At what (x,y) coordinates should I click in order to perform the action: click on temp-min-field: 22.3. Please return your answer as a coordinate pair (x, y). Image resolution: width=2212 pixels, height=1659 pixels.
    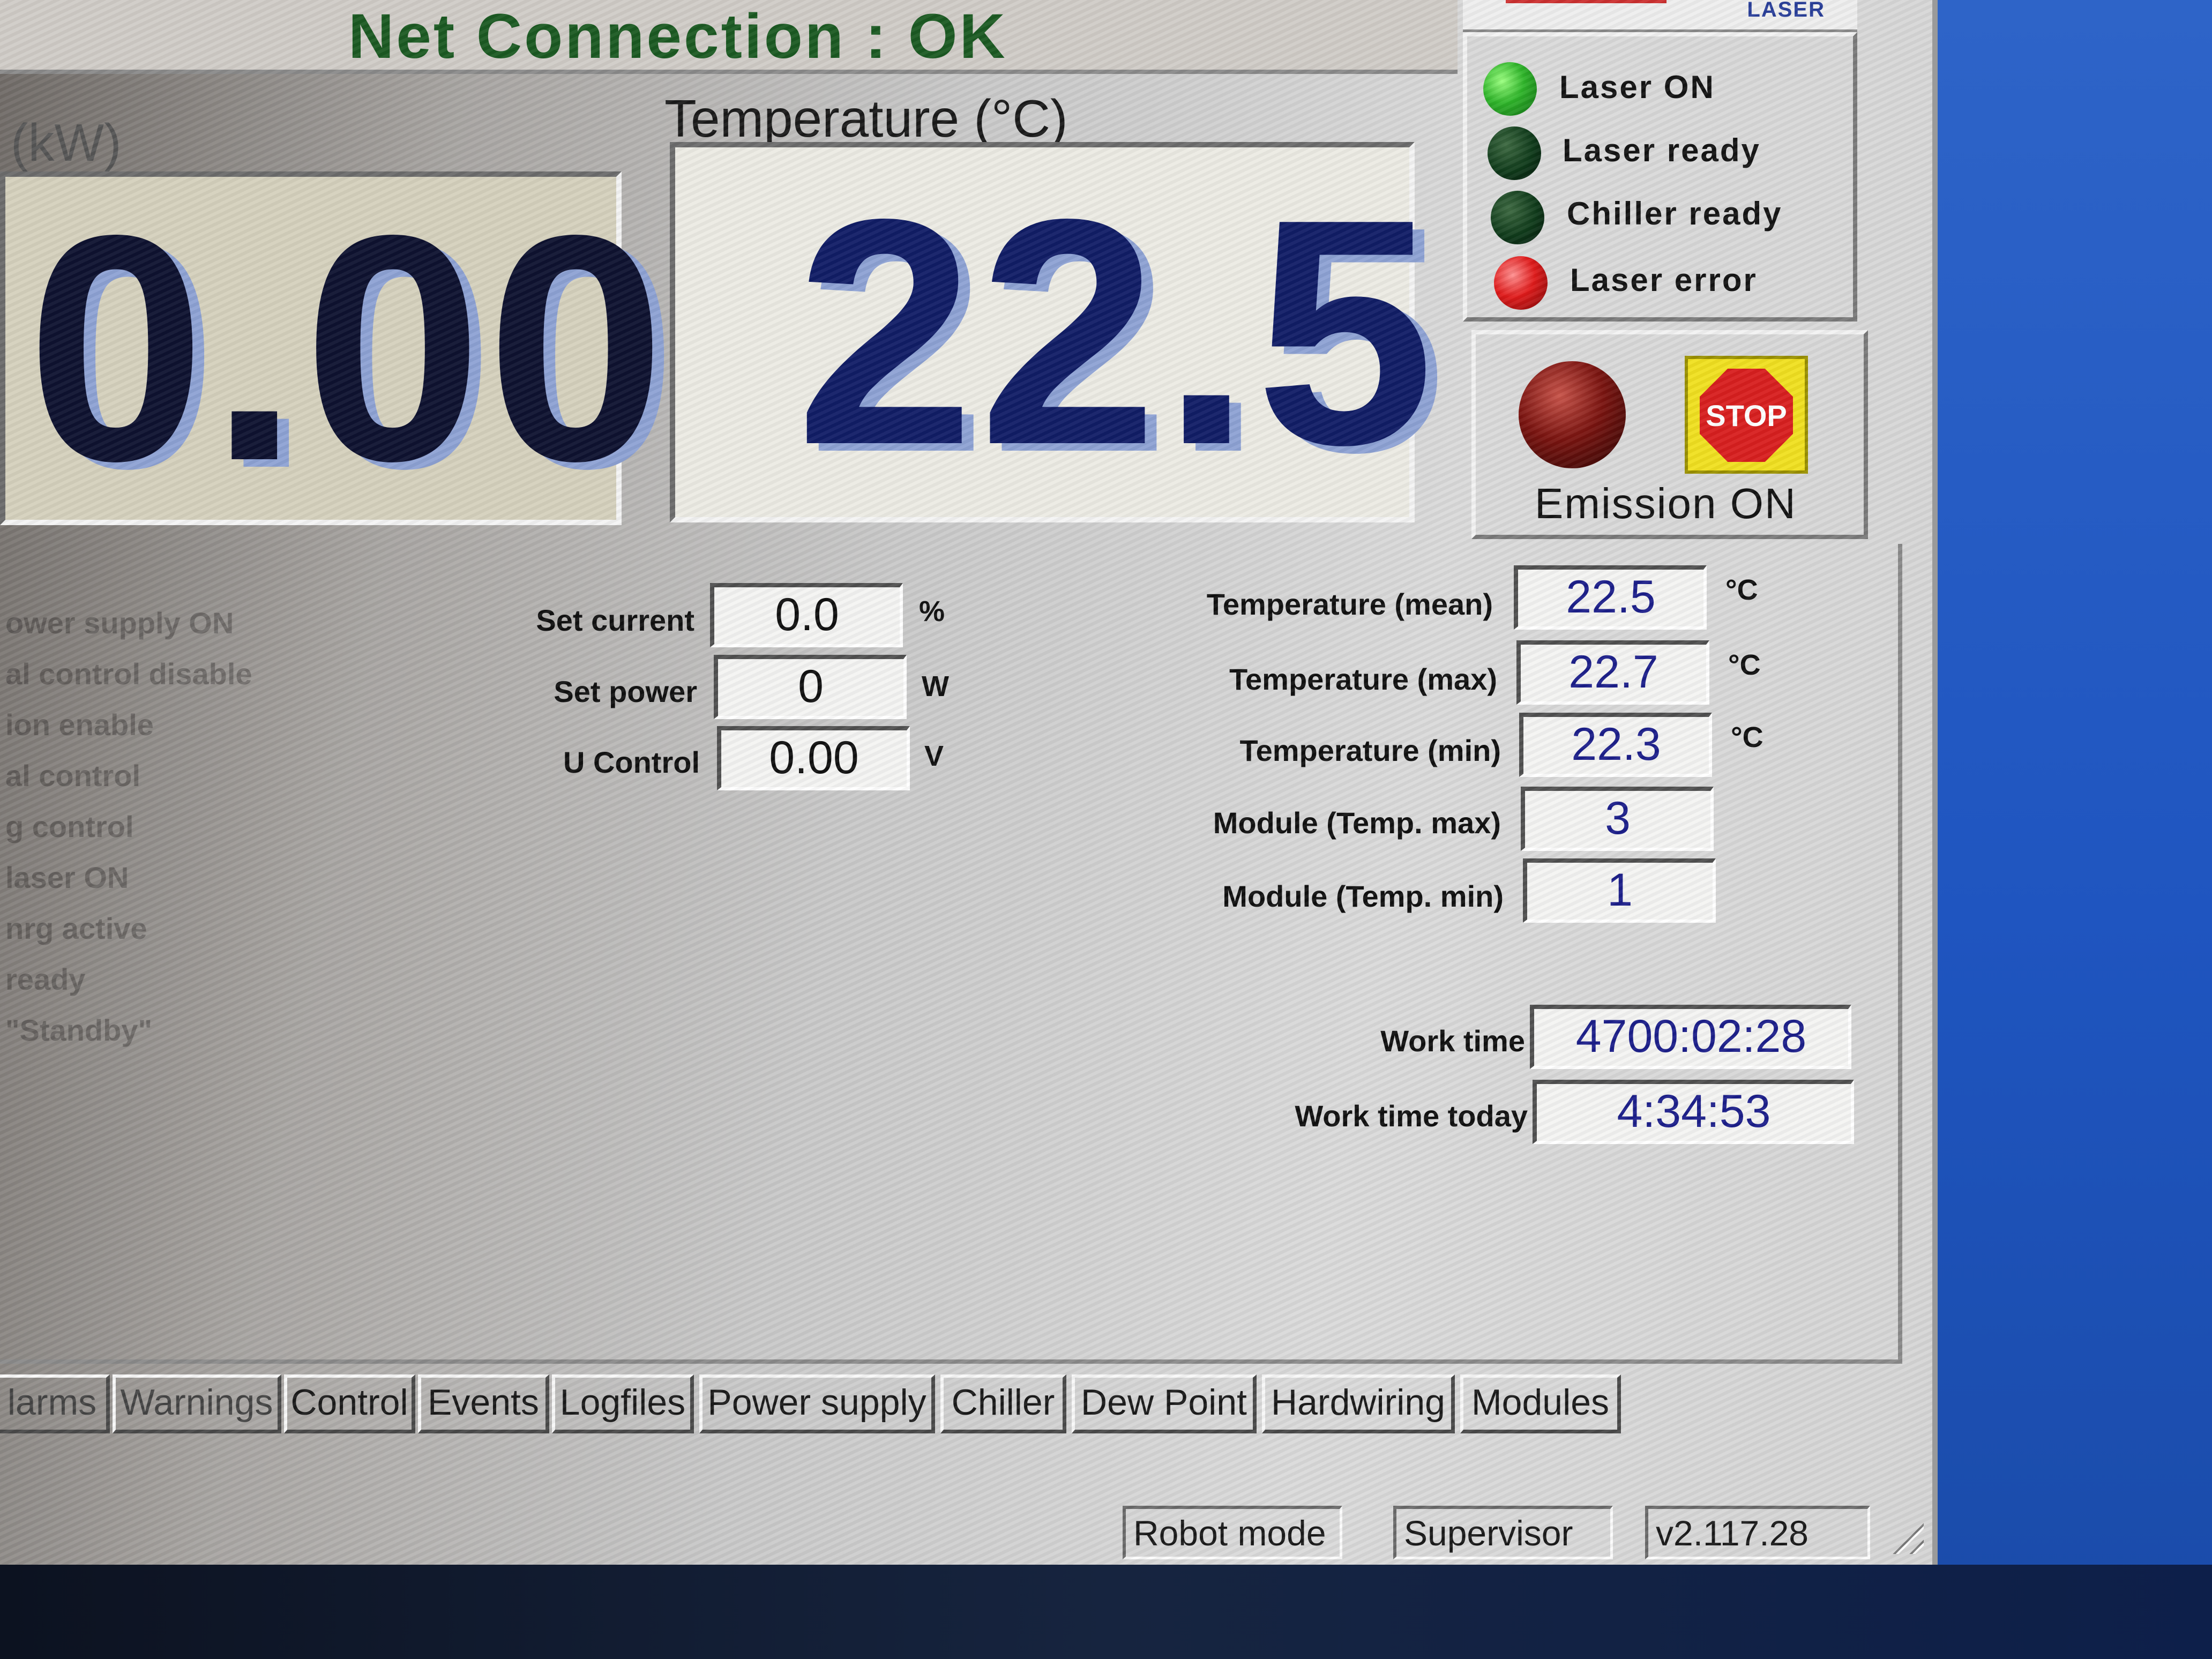
    Looking at the image, I should click on (1615, 745).